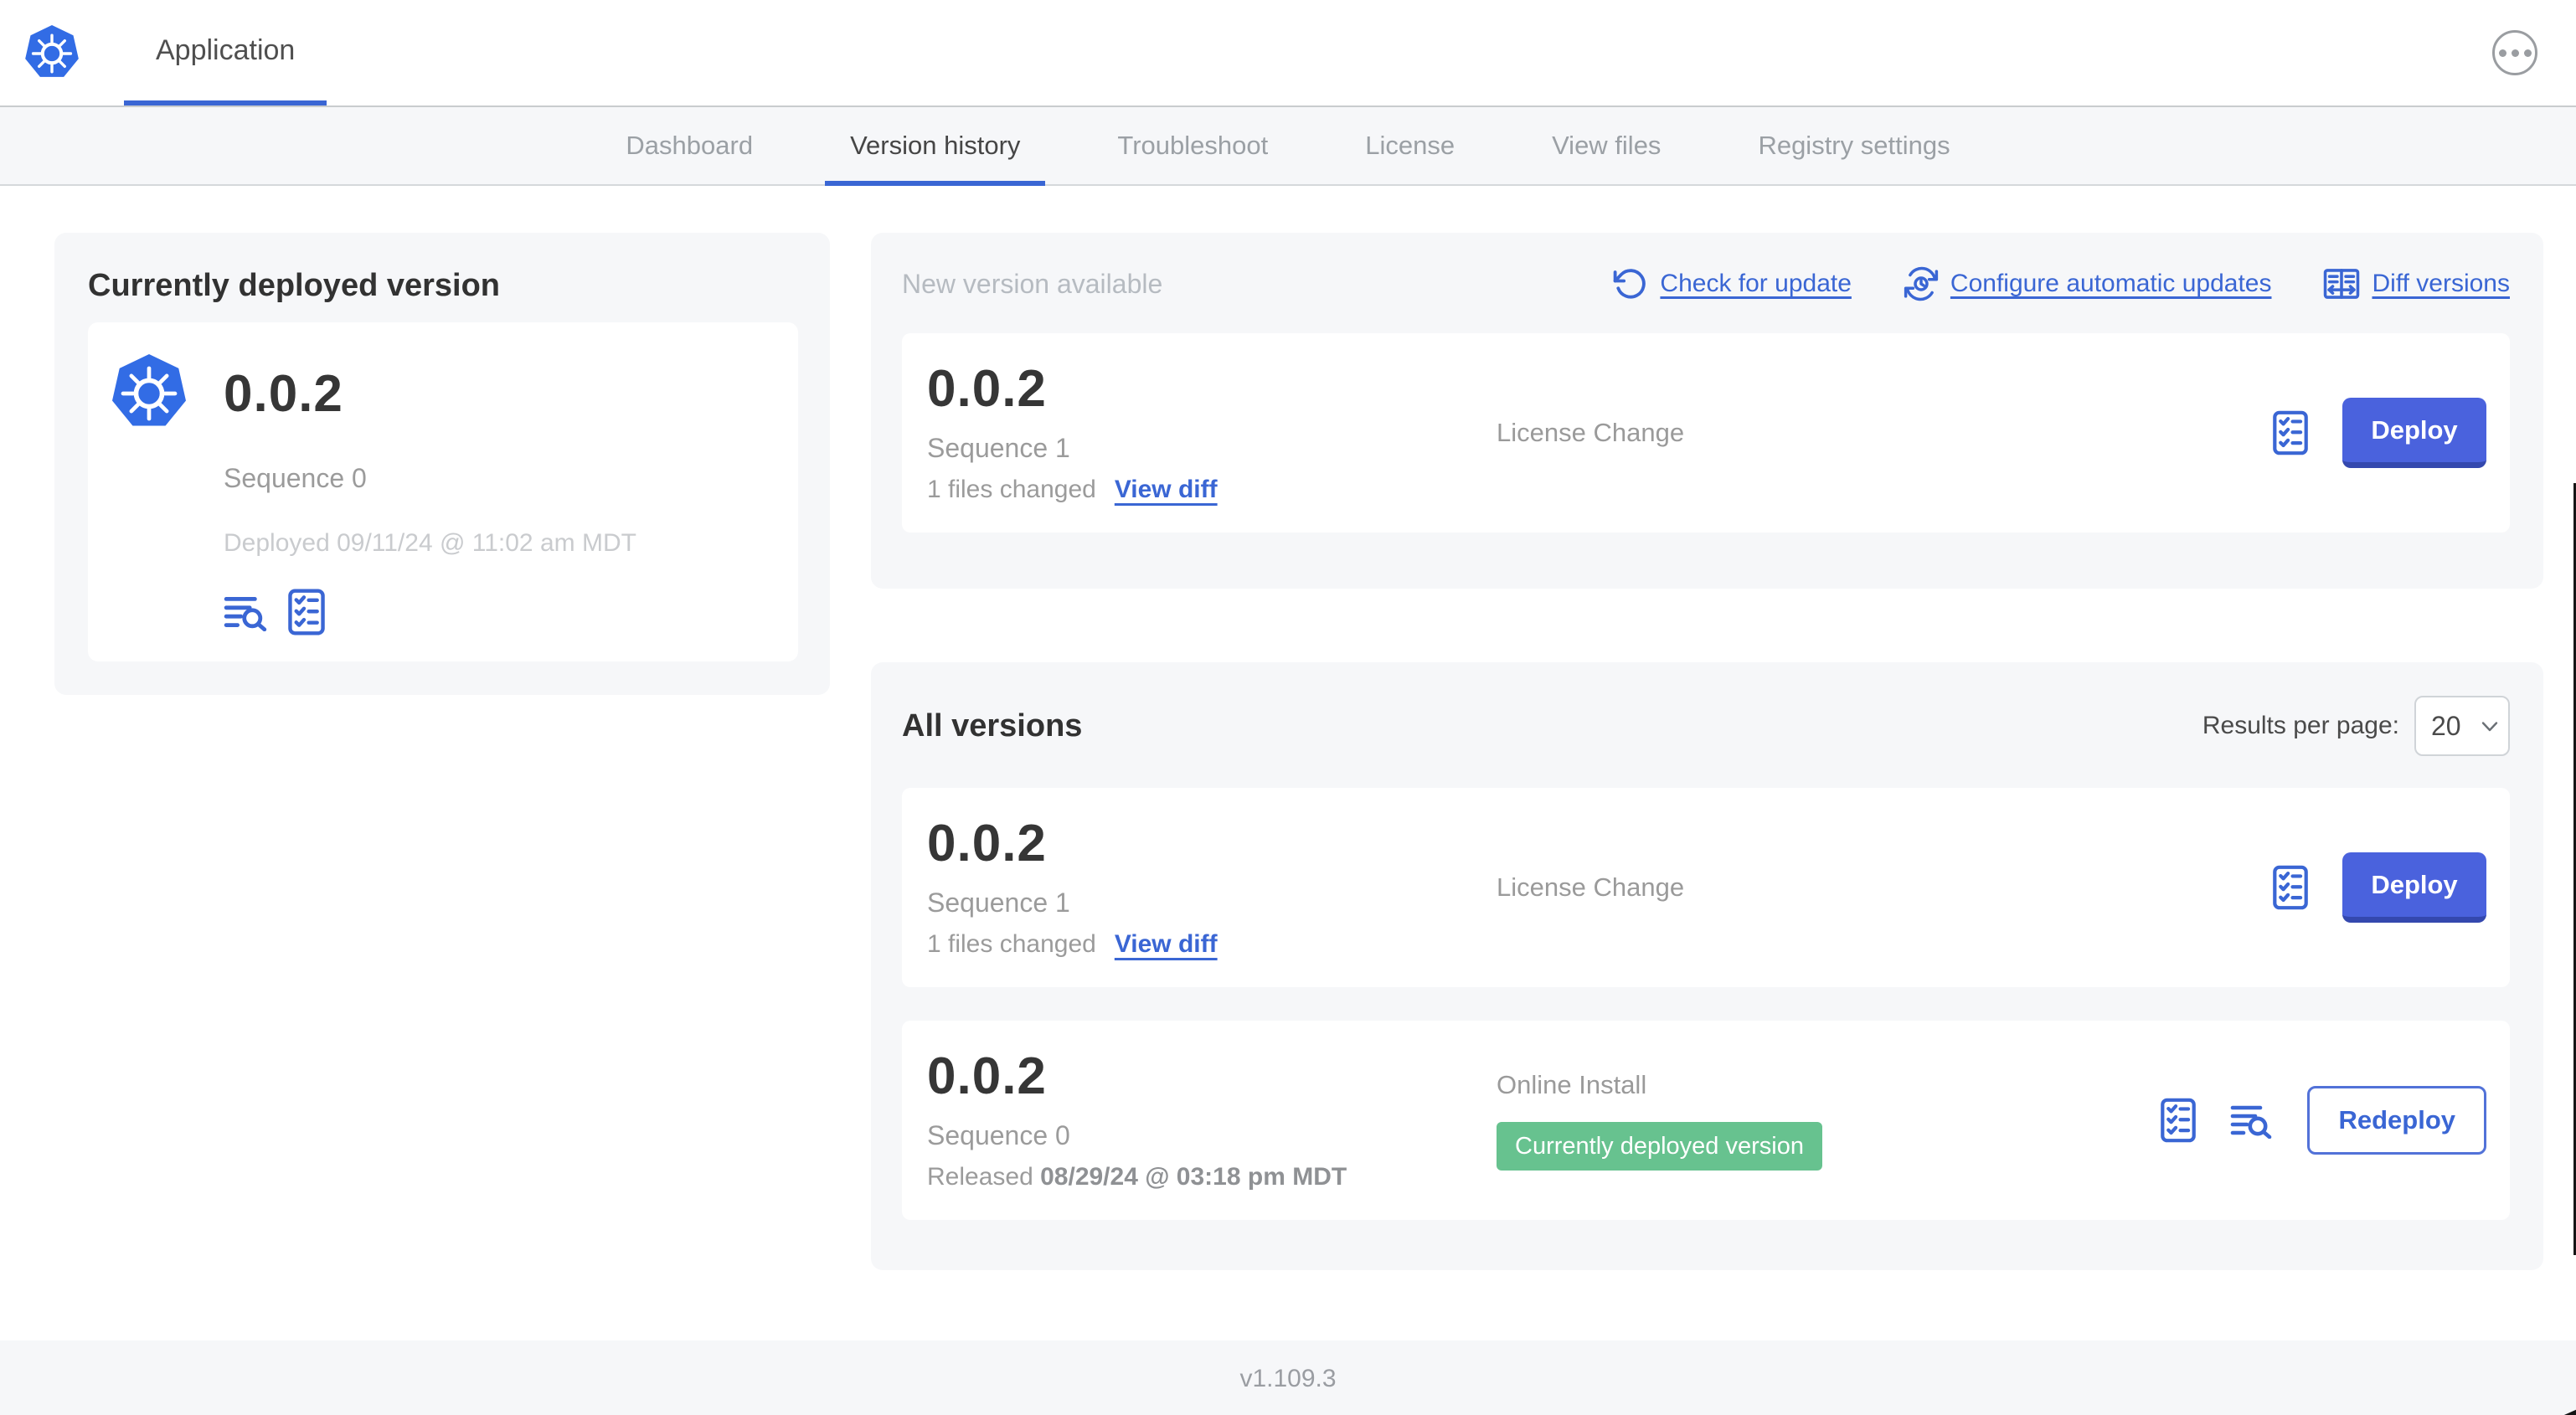  Describe the element at coordinates (998, 1135) in the screenshot. I see `version-sequence: Sequence 0` at that location.